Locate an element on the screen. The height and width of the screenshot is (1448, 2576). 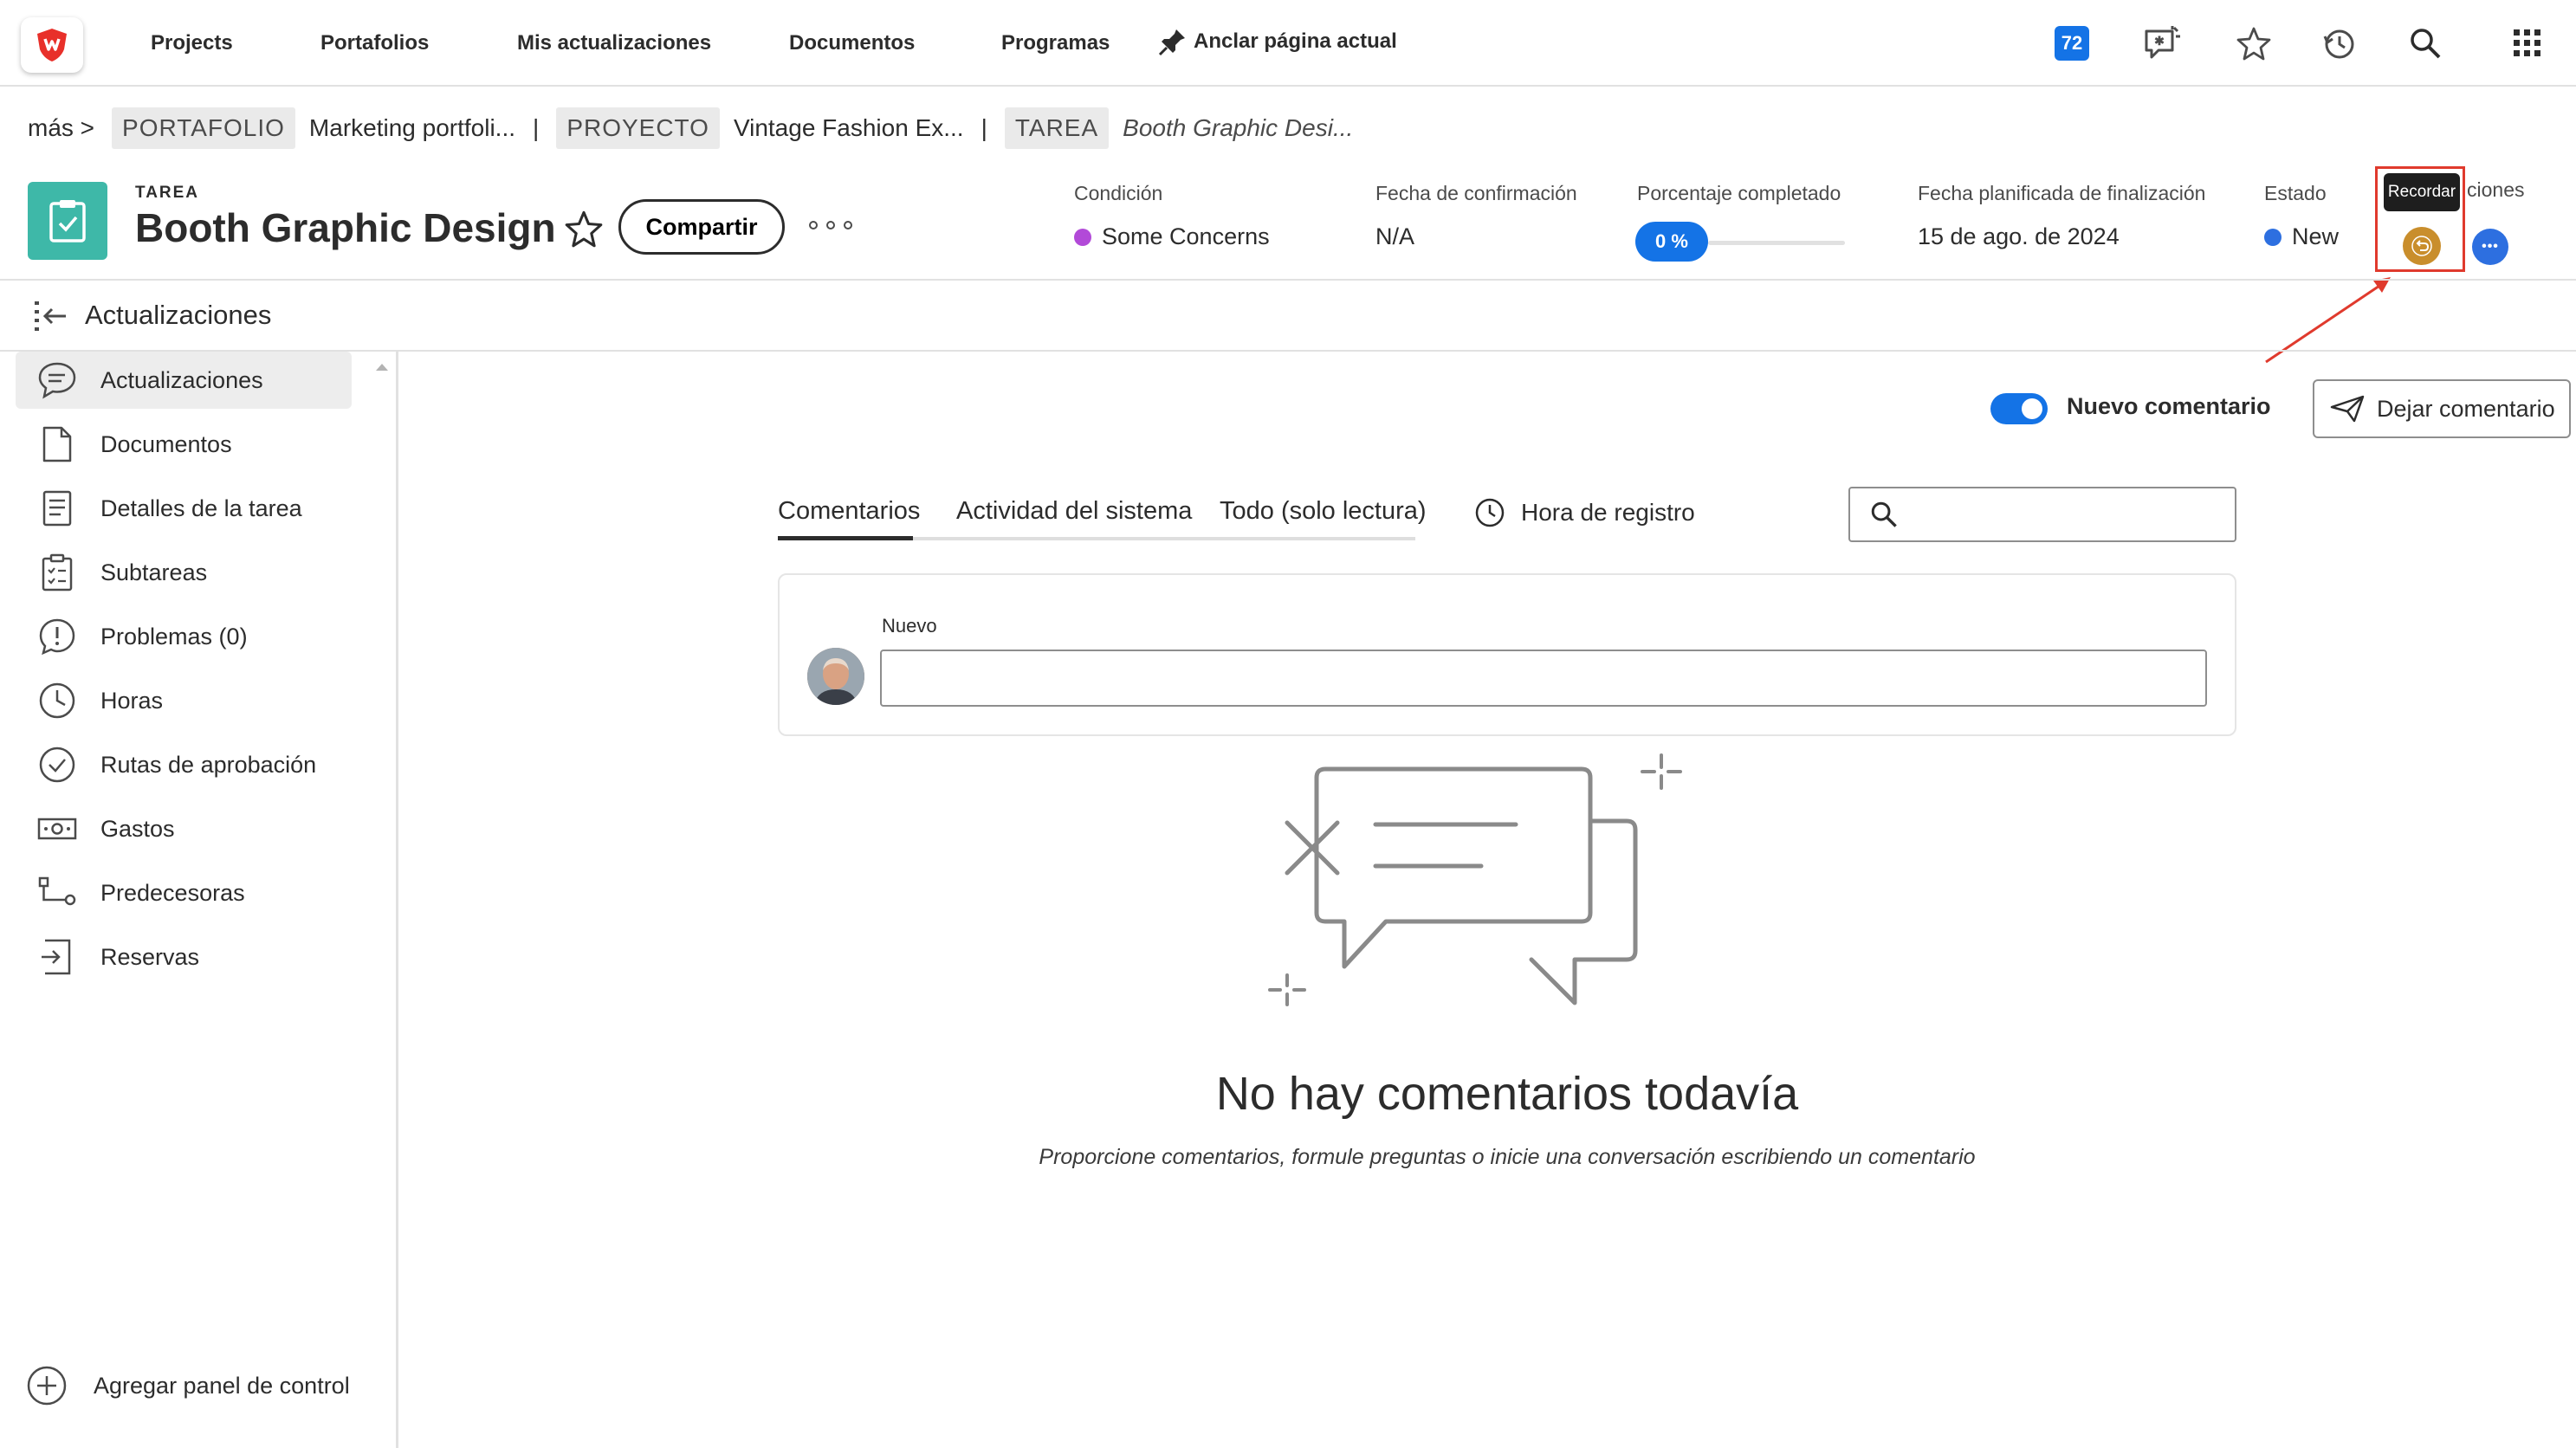
status-dot-icon is located at coordinates (2273, 237).